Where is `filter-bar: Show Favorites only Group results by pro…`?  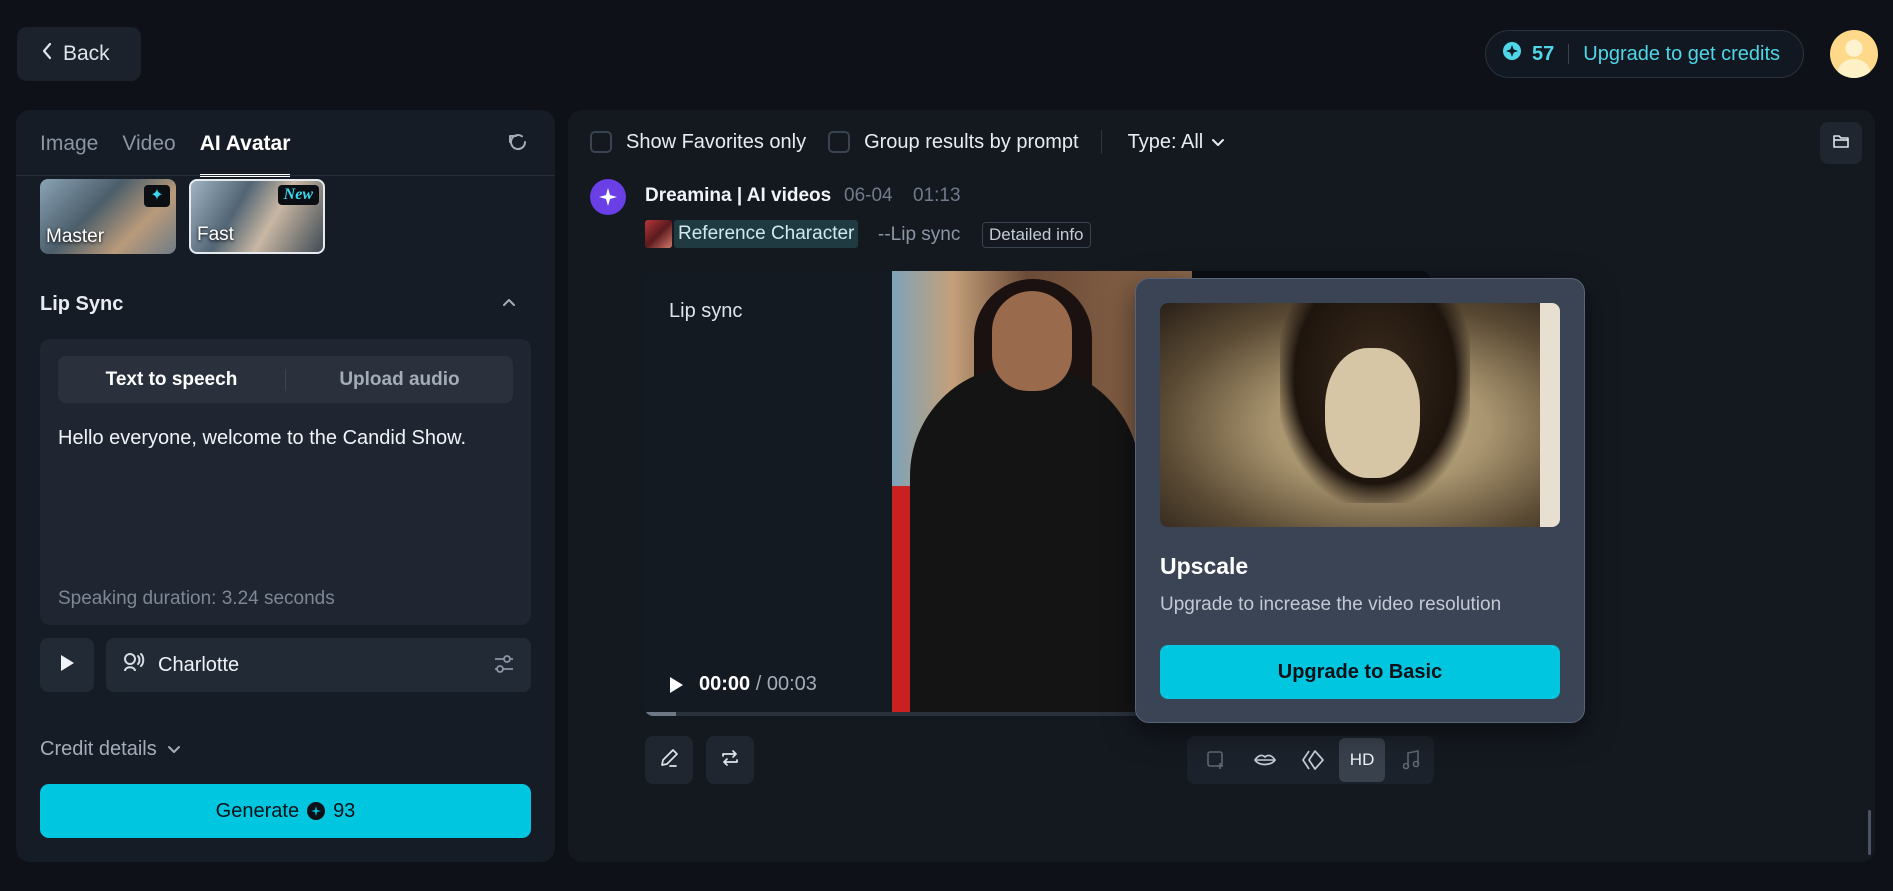 filter-bar: Show Favorites only Group results by pro… is located at coordinates (907, 142).